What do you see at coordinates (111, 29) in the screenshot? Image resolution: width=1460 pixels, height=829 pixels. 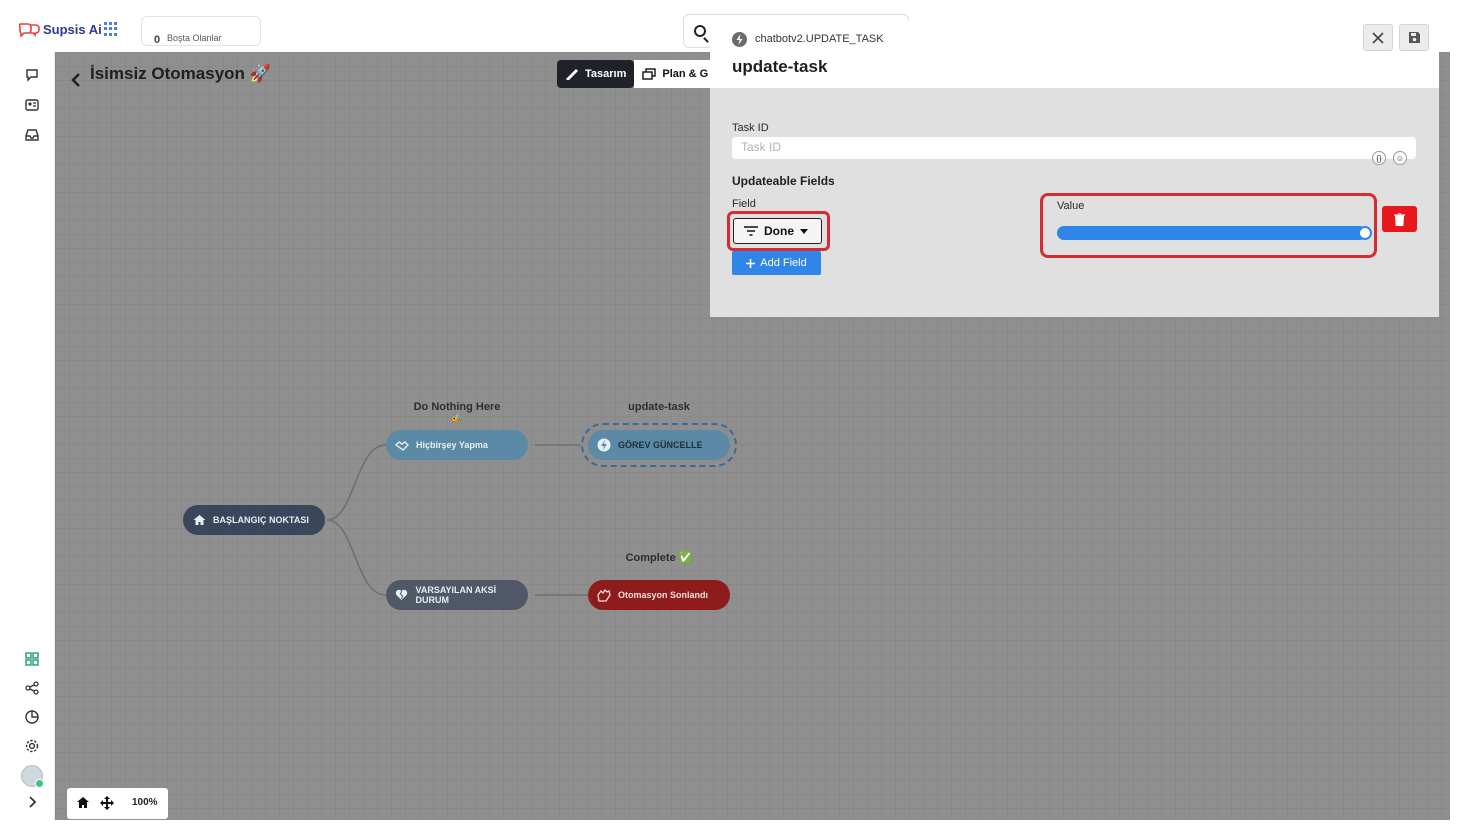 I see `apps-grid-icon` at bounding box center [111, 29].